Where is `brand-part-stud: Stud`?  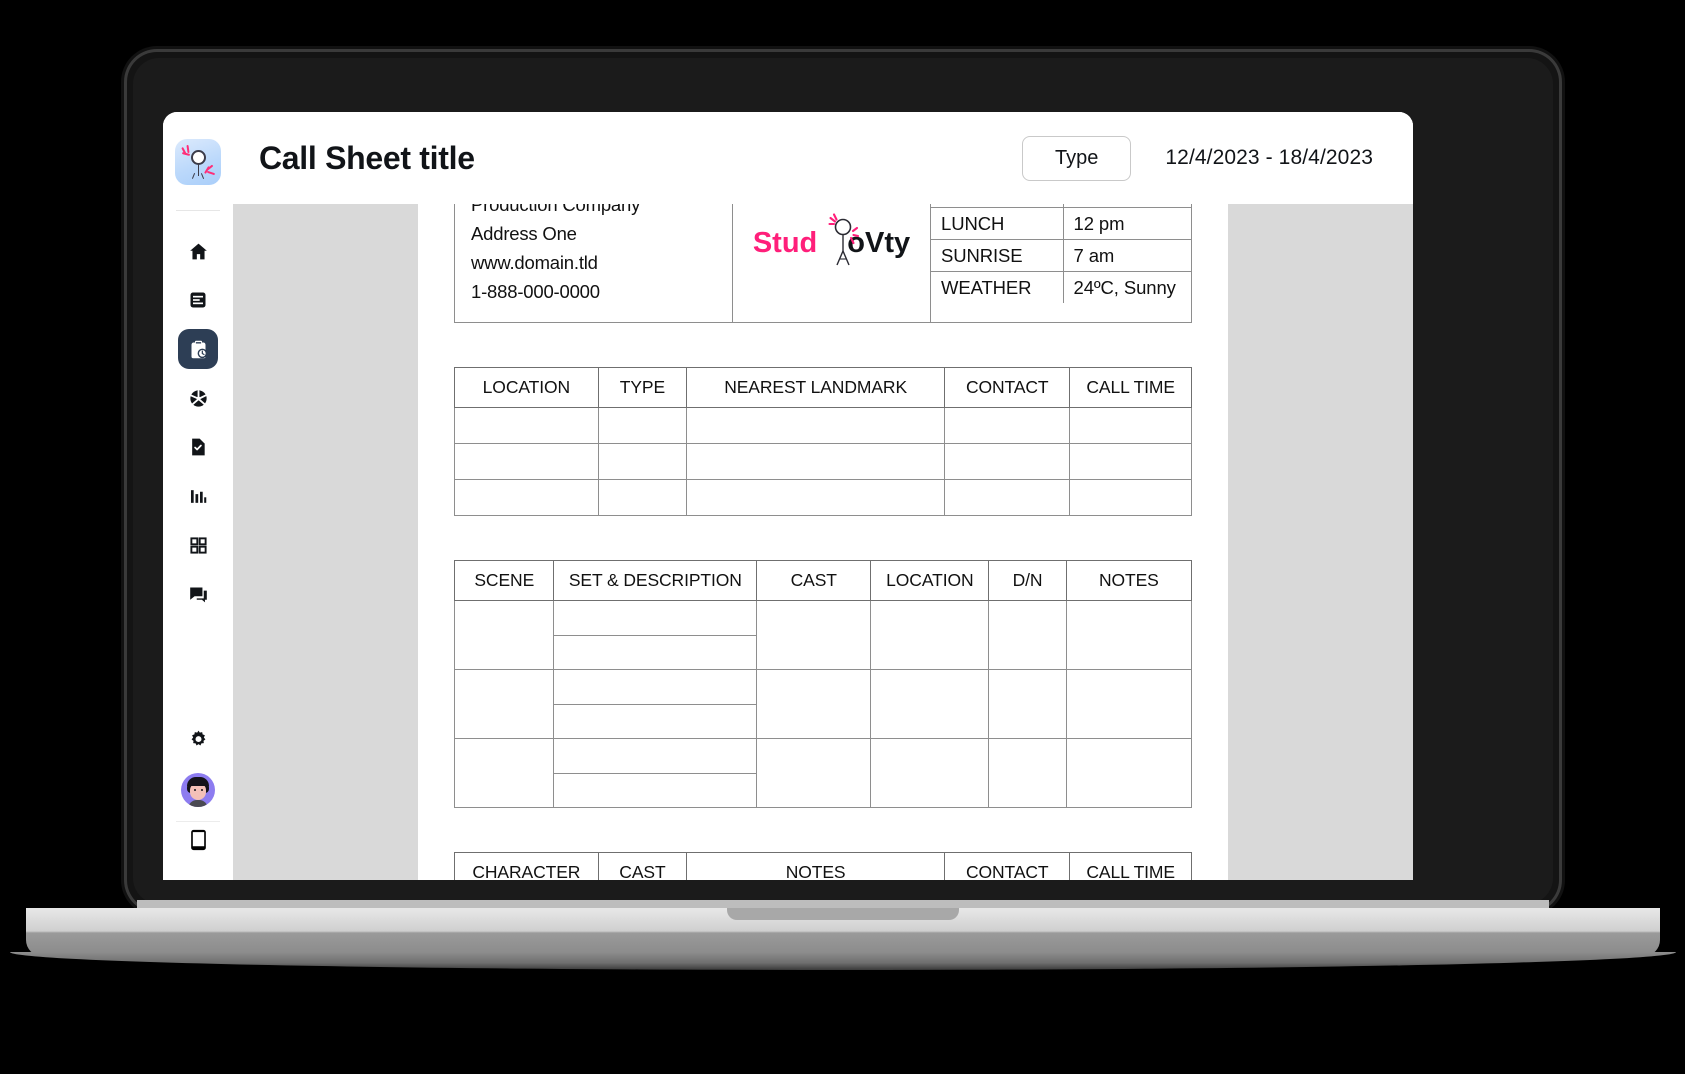
brand-part-stud: Stud is located at coordinates (785, 243).